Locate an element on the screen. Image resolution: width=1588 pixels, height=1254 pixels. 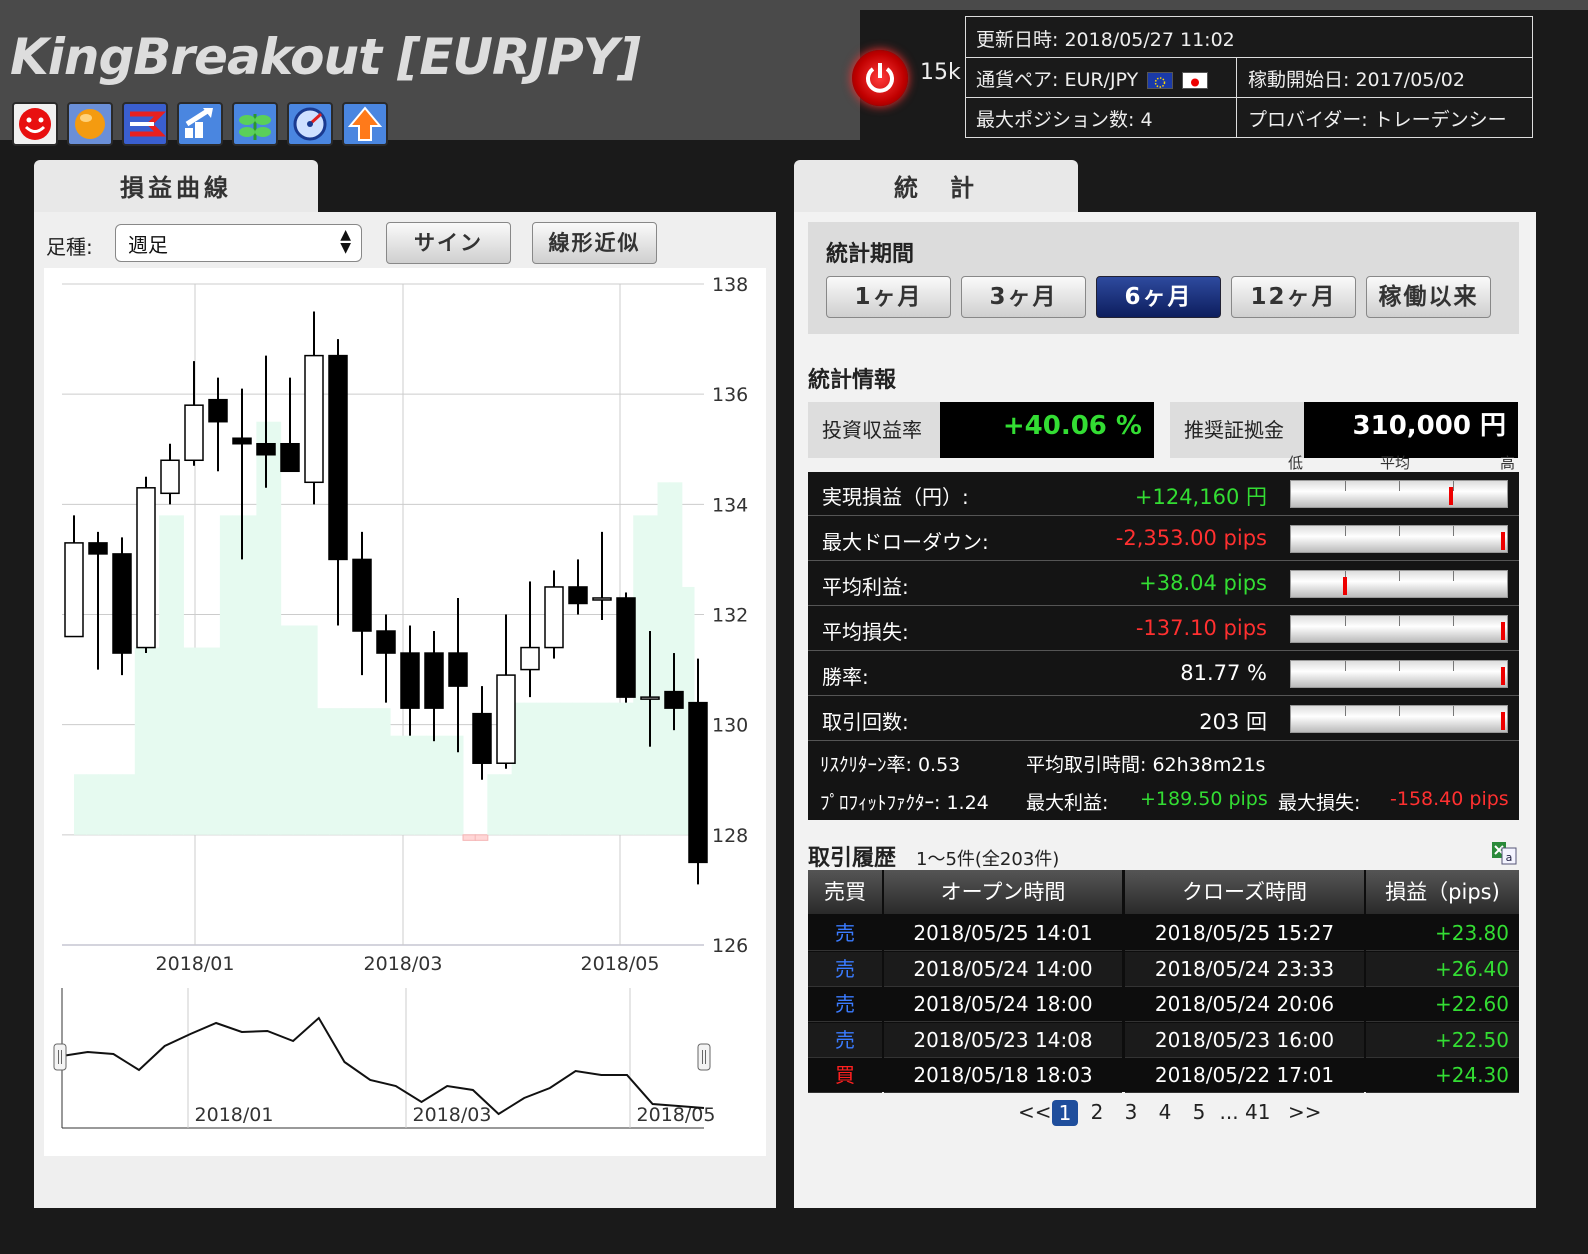
navigator-x-tick: 2018/01 is located at coordinates (234, 1115).